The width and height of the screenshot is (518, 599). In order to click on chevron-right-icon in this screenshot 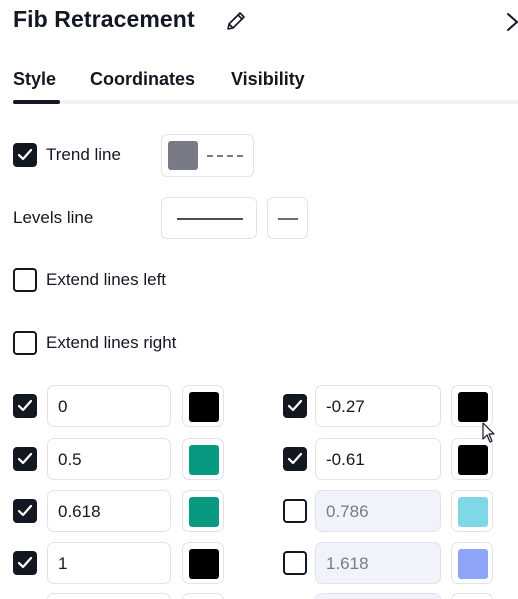, I will do `click(510, 21)`.